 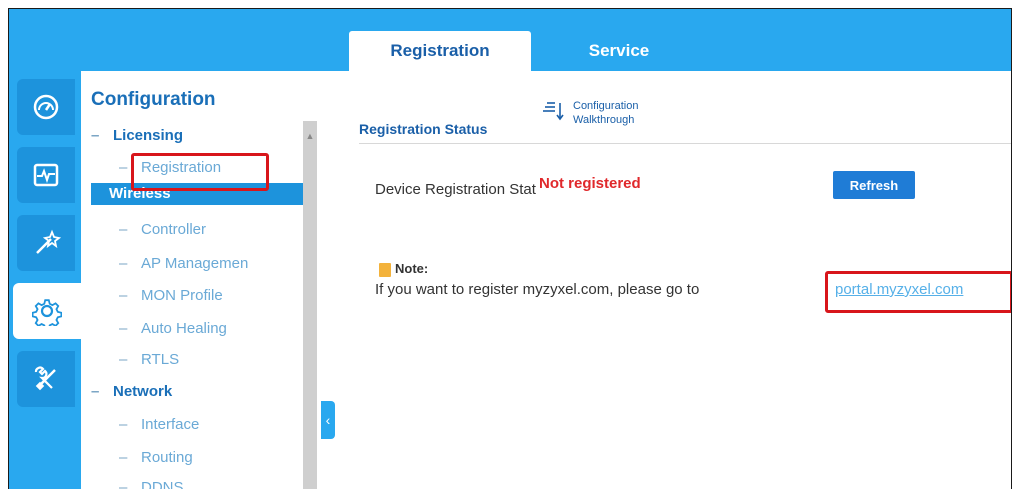 I want to click on note-icon, so click(x=385, y=270).